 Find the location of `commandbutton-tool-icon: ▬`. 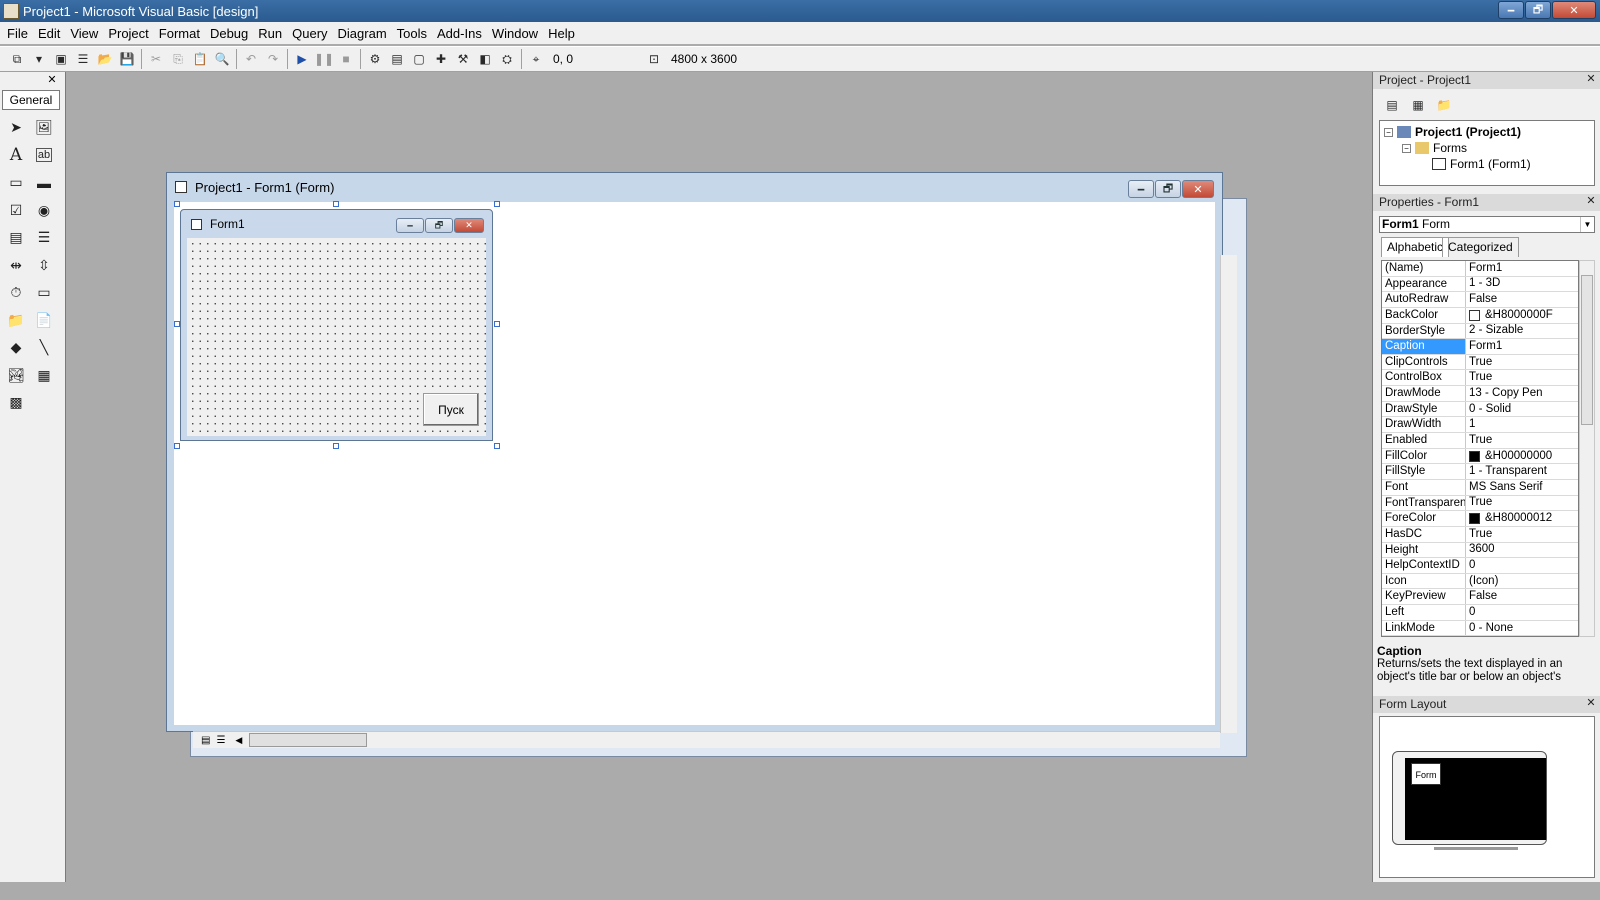

commandbutton-tool-icon: ▬ is located at coordinates (44, 183).